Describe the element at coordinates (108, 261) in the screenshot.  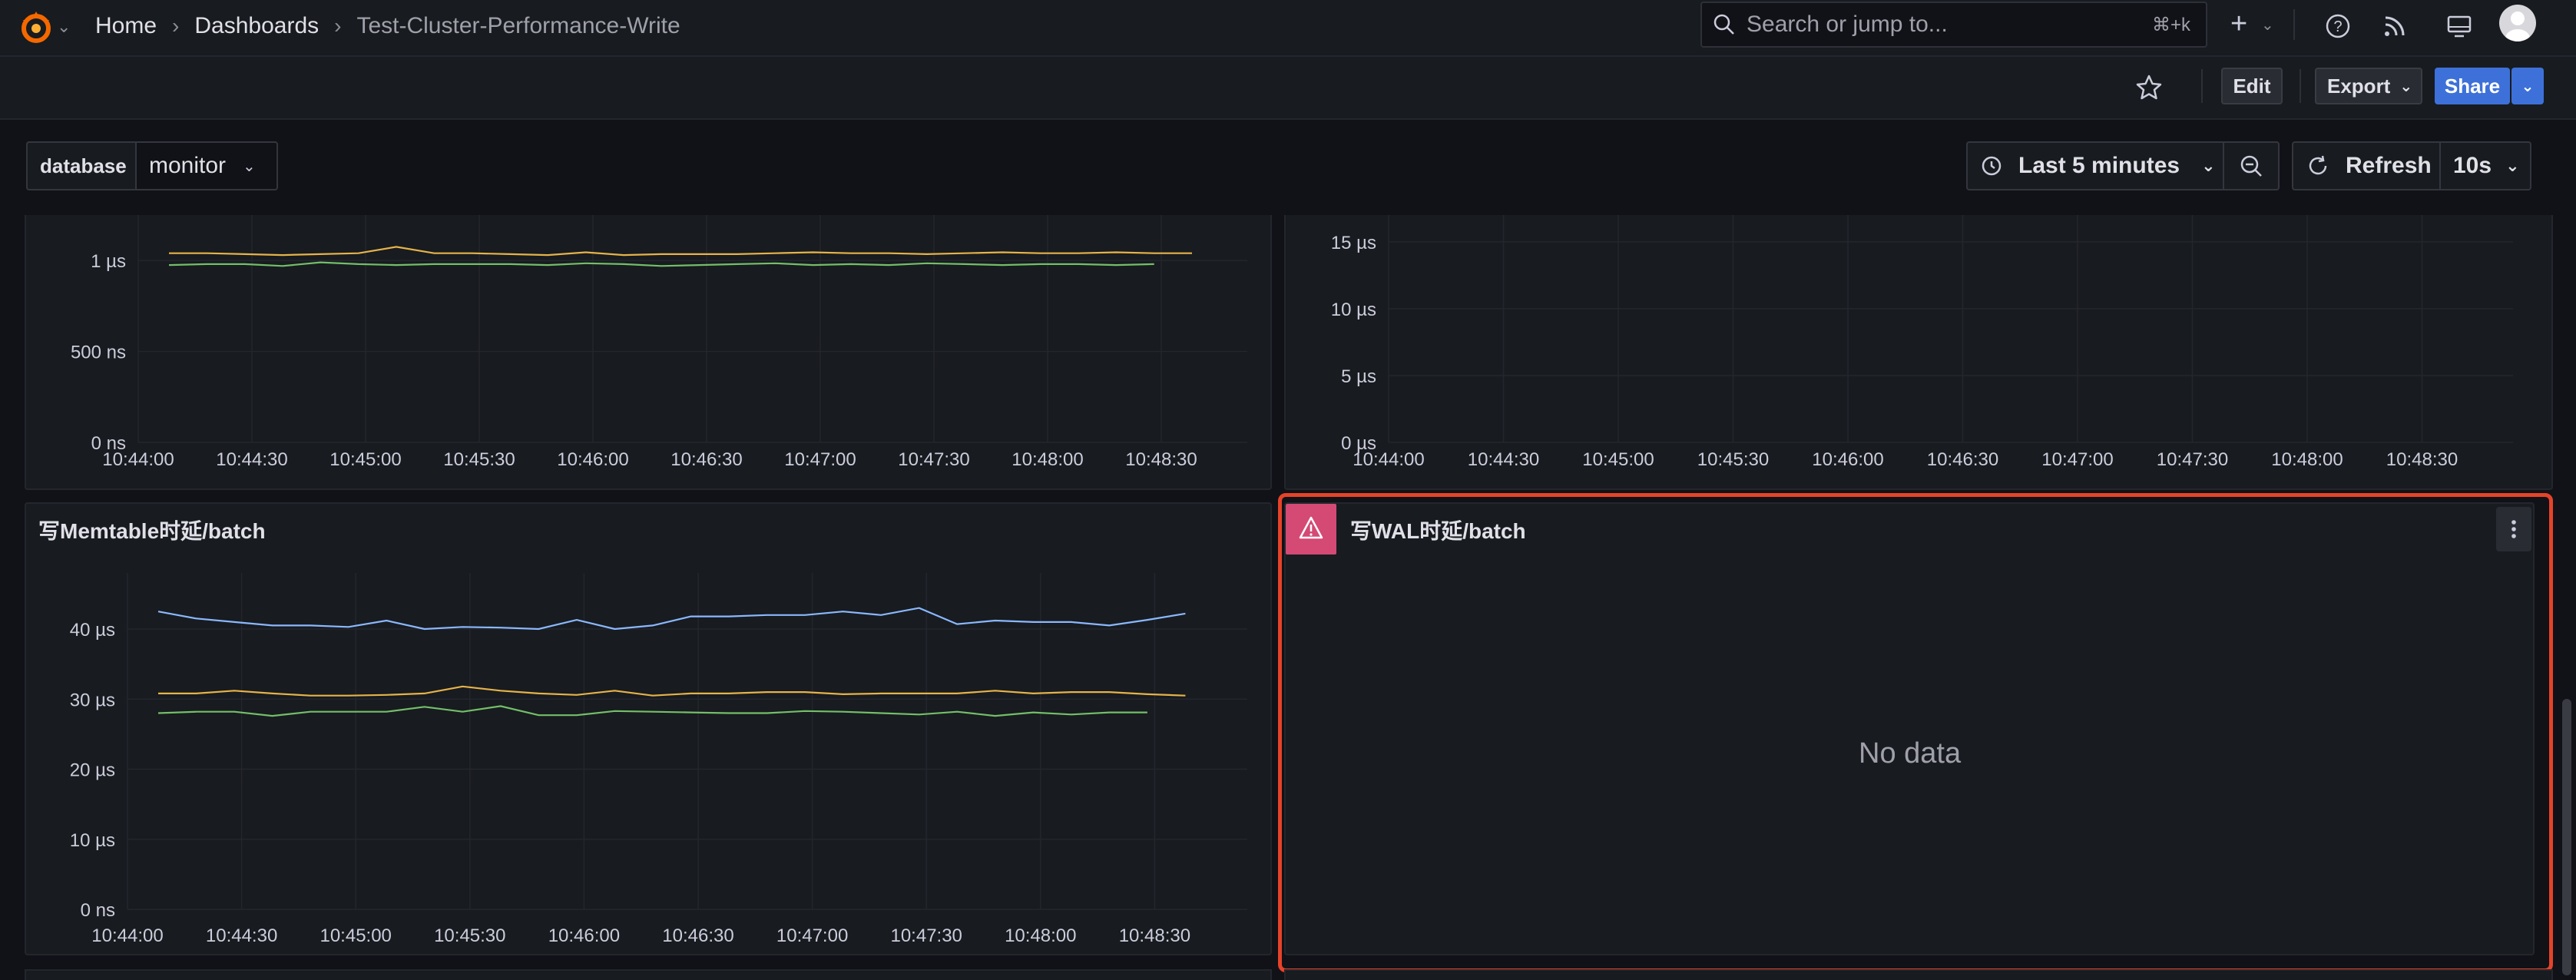
I see `y-tick-label: 1 µs` at that location.